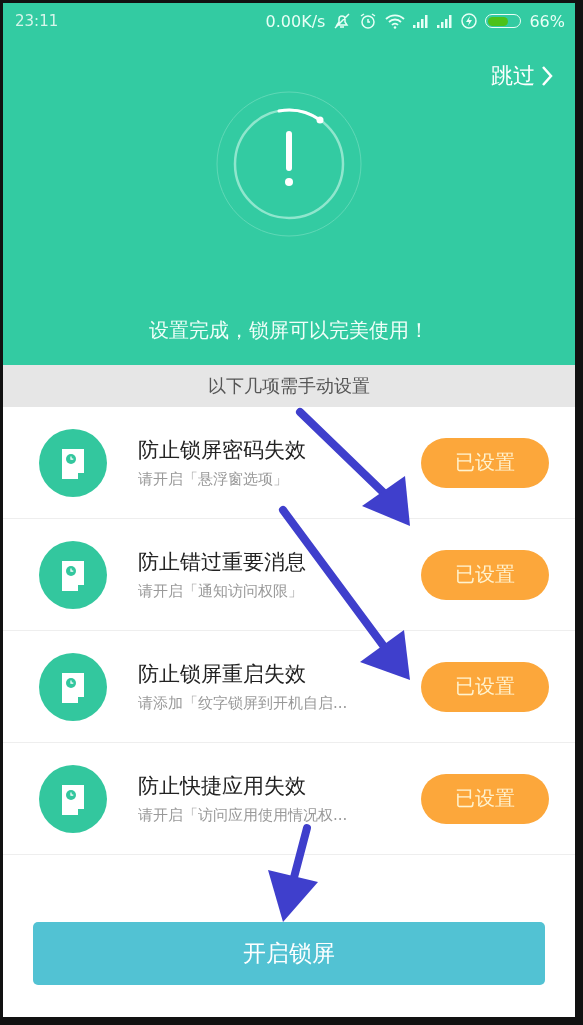  Describe the element at coordinates (289, 330) in the screenshot. I see `completion-message: 设置完成，锁屏可以完美使用！` at that location.